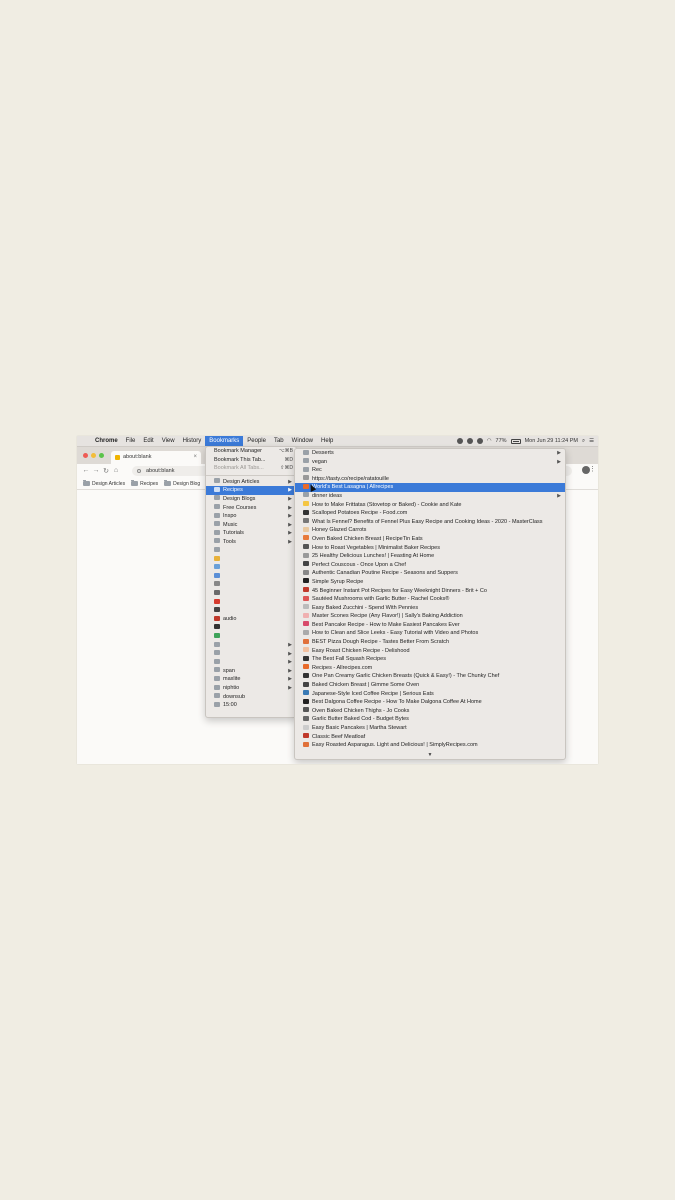 This screenshot has width=675, height=1200. Describe the element at coordinates (430, 487) in the screenshot. I see `recipe-bookmark: World's Best Lasagna | Allrecipes` at that location.